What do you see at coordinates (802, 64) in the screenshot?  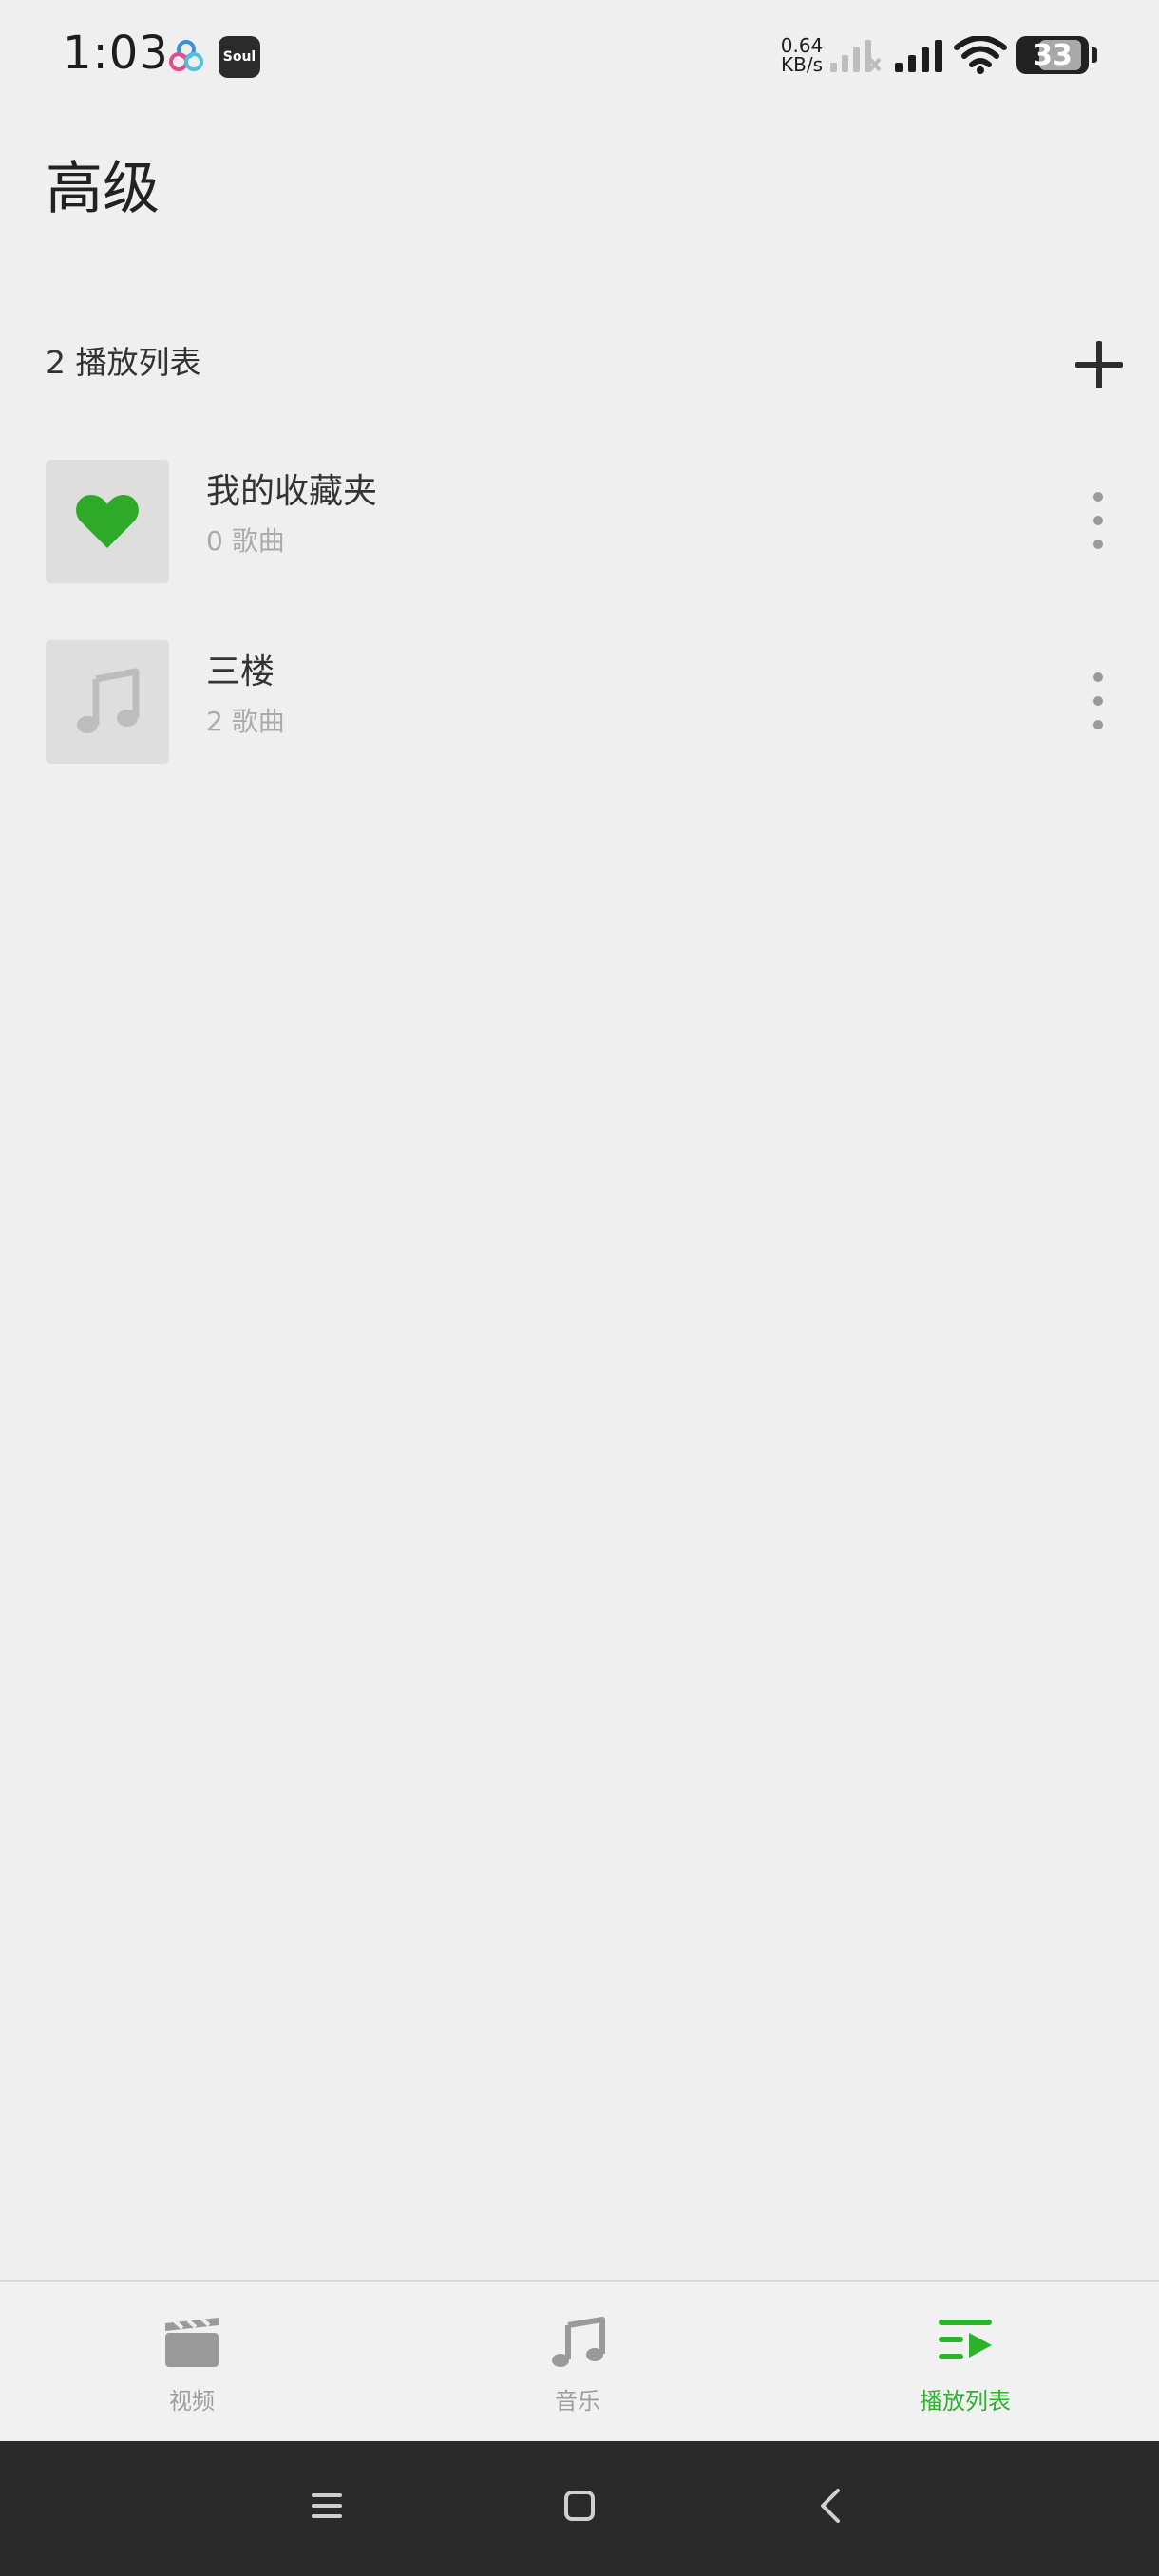 I see `network-speed-unit: KB/s` at bounding box center [802, 64].